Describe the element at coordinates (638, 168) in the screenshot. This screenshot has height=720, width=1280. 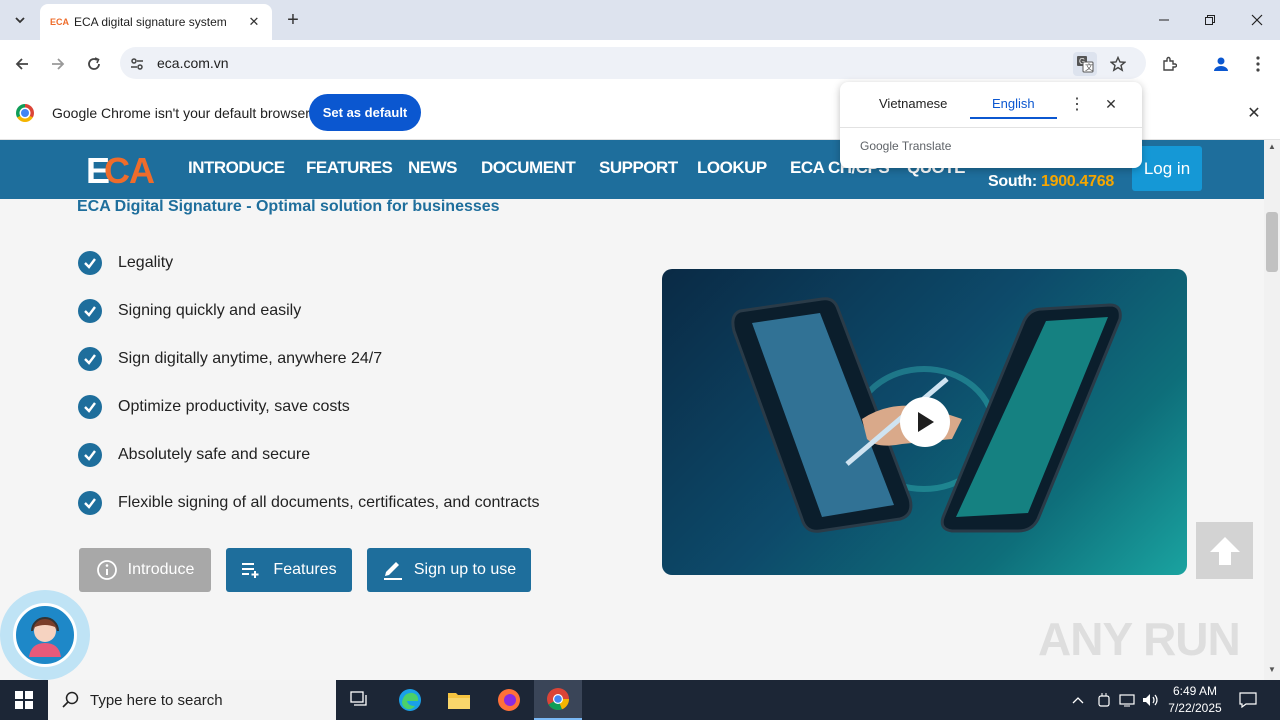
I see `nav-support: SUPPORT` at that location.